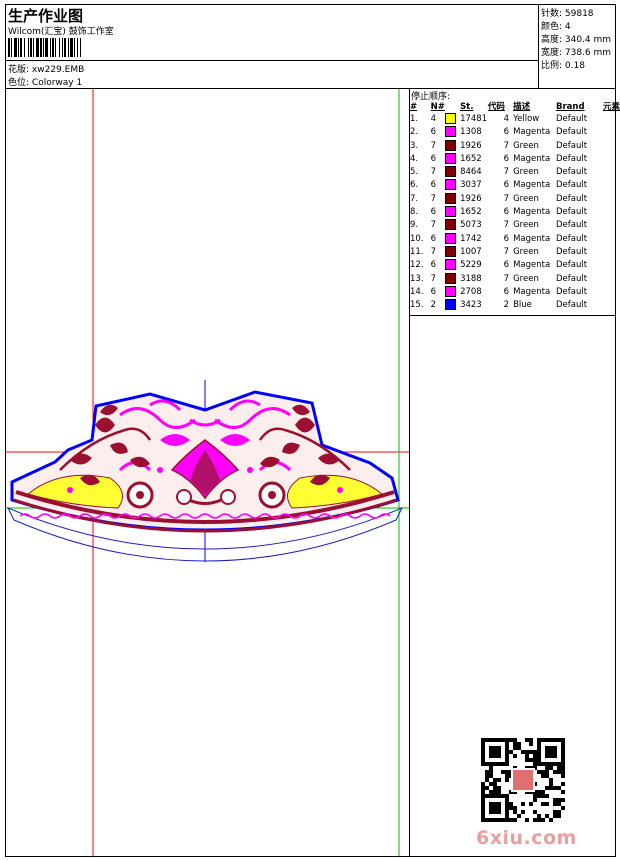 Image resolution: width=620 pixels, height=860 pixels. I want to click on row-description: Blue, so click(522, 305).